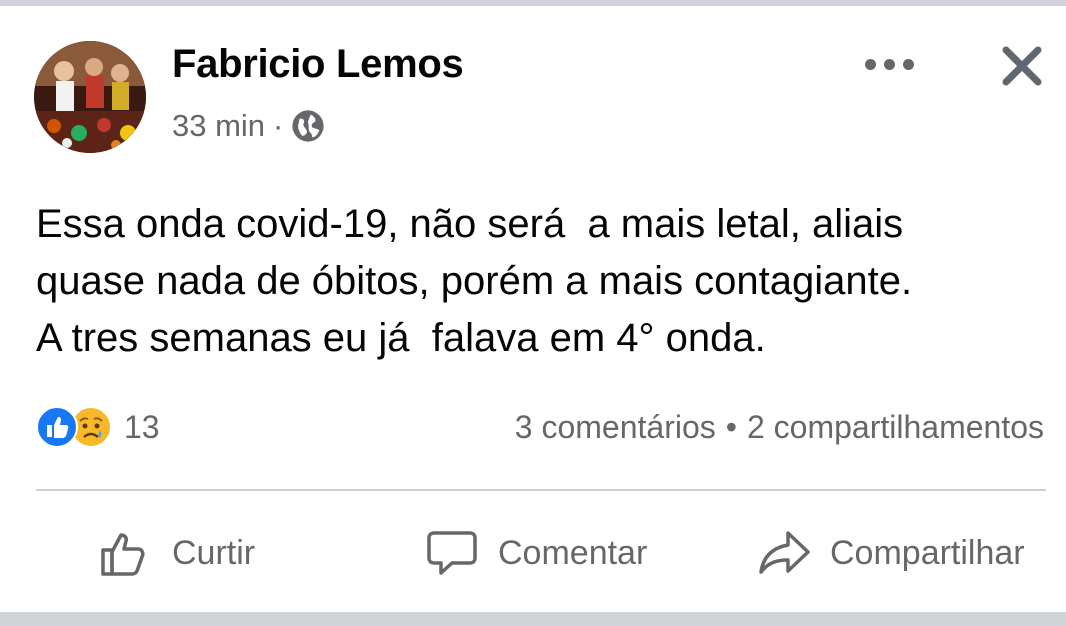  What do you see at coordinates (895, 427) in the screenshot?
I see `shares-count: 2 compartilhamentos` at bounding box center [895, 427].